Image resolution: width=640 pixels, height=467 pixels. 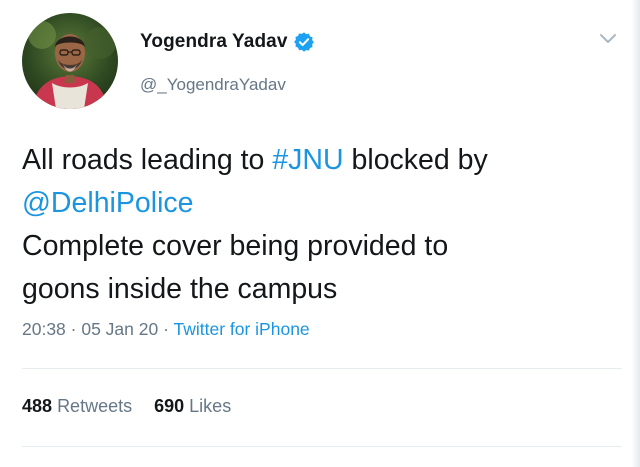 I want to click on author-name-row: Yogendra Yadav, so click(x=227, y=42).